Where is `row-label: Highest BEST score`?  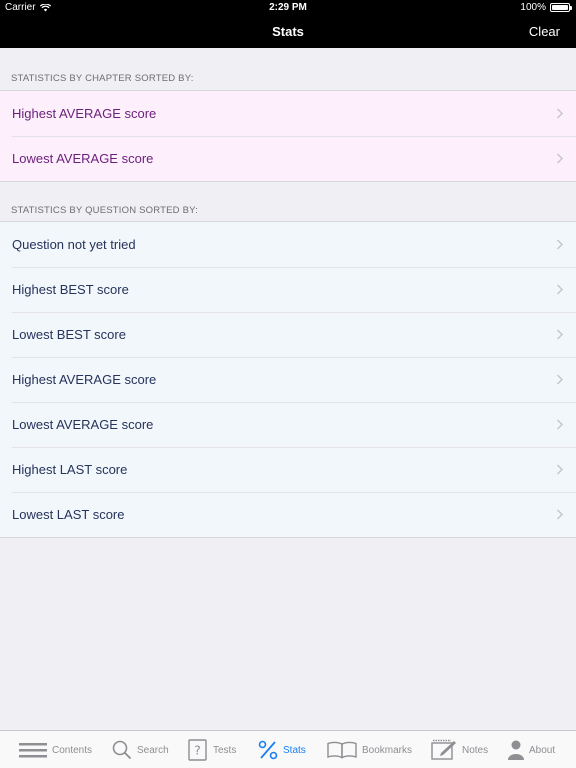
row-label: Highest BEST score is located at coordinates (70, 289).